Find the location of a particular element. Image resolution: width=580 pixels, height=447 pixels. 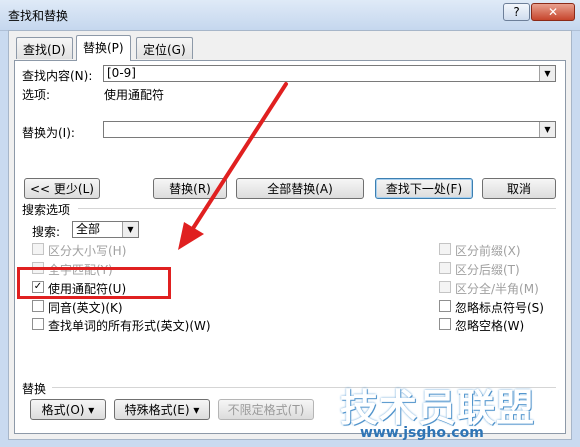

watermark-url: www.jsgho.com is located at coordinates (422, 433).